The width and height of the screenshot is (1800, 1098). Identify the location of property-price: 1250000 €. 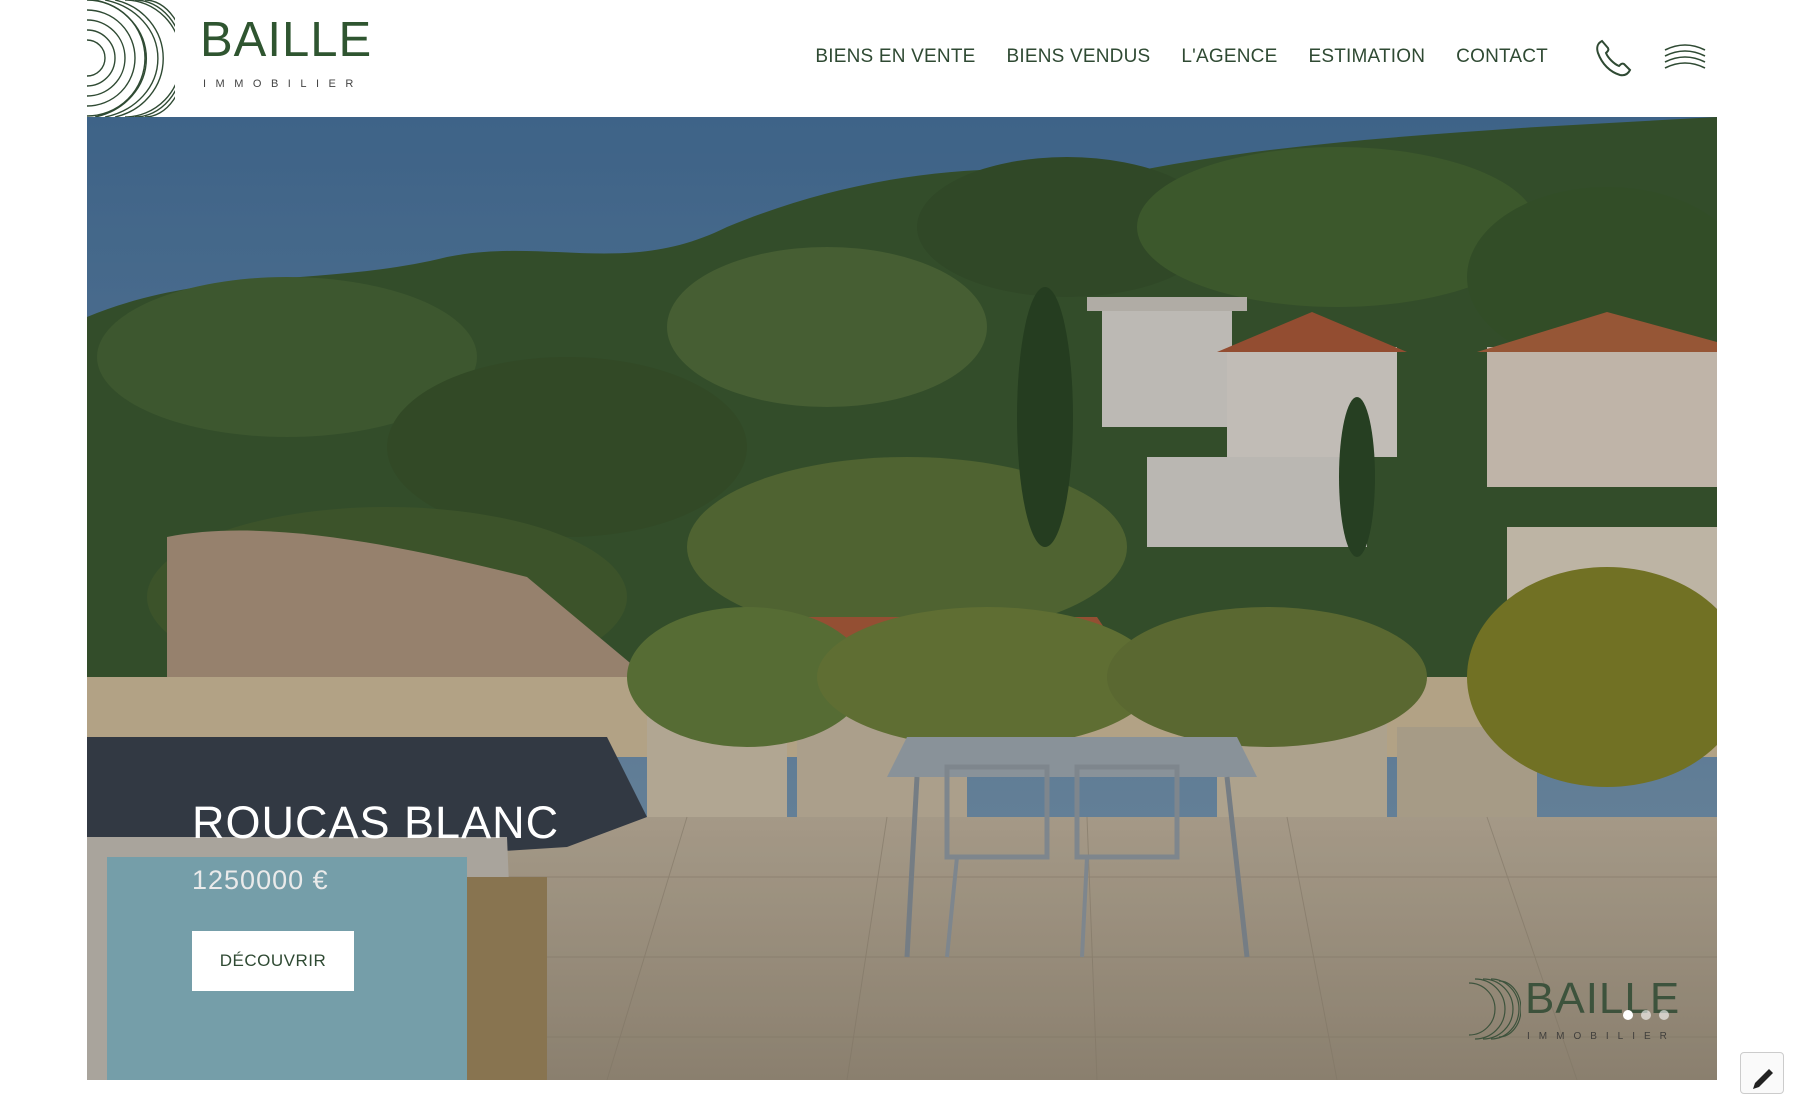
(260, 880).